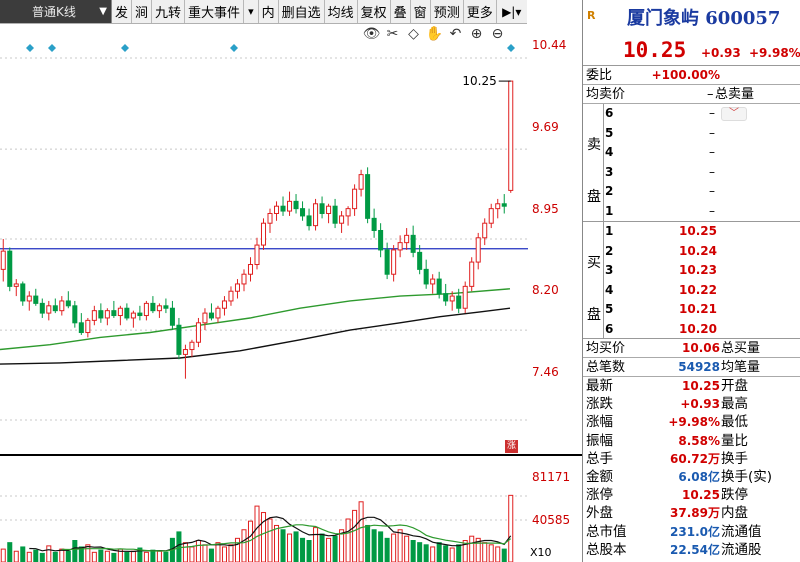 This screenshot has width=800, height=562. What do you see at coordinates (691, 386) in the screenshot?
I see `stat-row: 最新 10.25 开盘` at bounding box center [691, 386].